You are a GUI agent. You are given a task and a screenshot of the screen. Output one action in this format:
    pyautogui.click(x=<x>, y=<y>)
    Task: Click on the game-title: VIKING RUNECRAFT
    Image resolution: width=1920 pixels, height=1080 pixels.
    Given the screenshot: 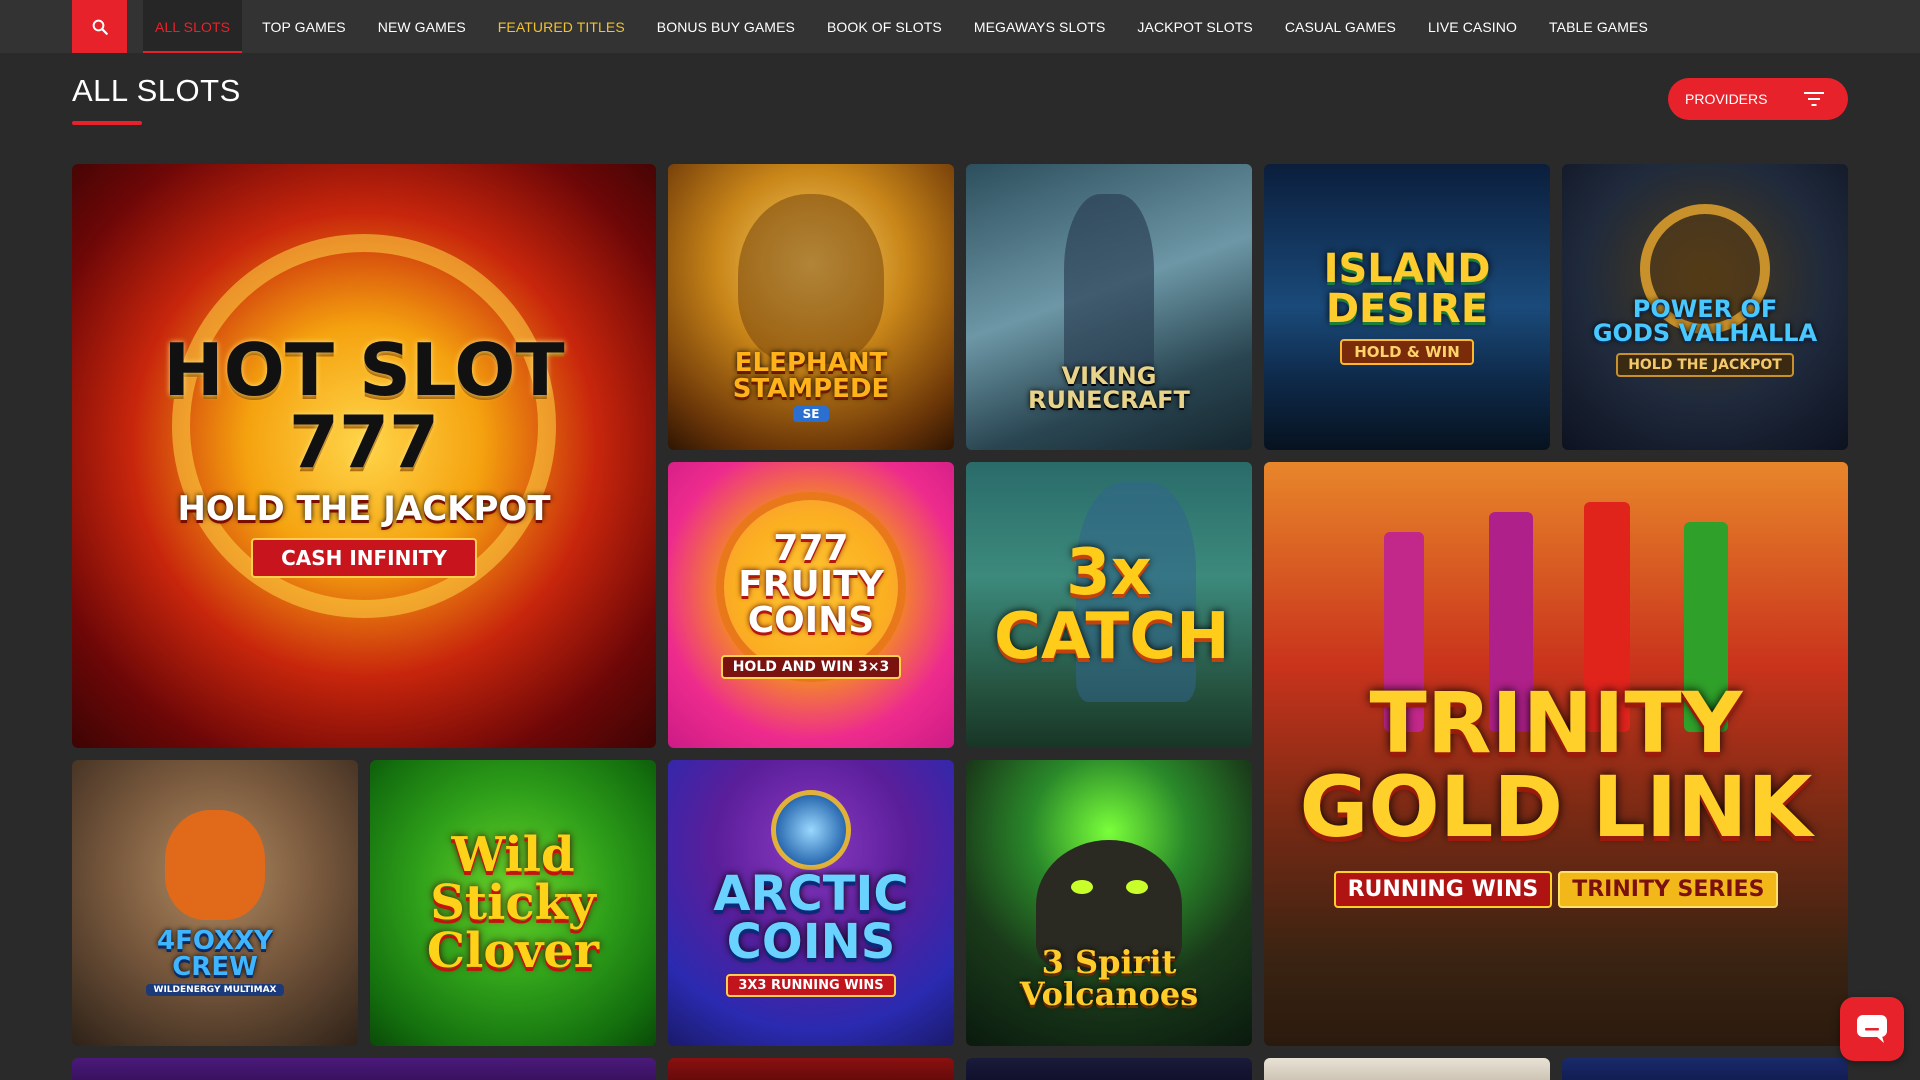 What is the action you would take?
    pyautogui.click(x=1109, y=388)
    